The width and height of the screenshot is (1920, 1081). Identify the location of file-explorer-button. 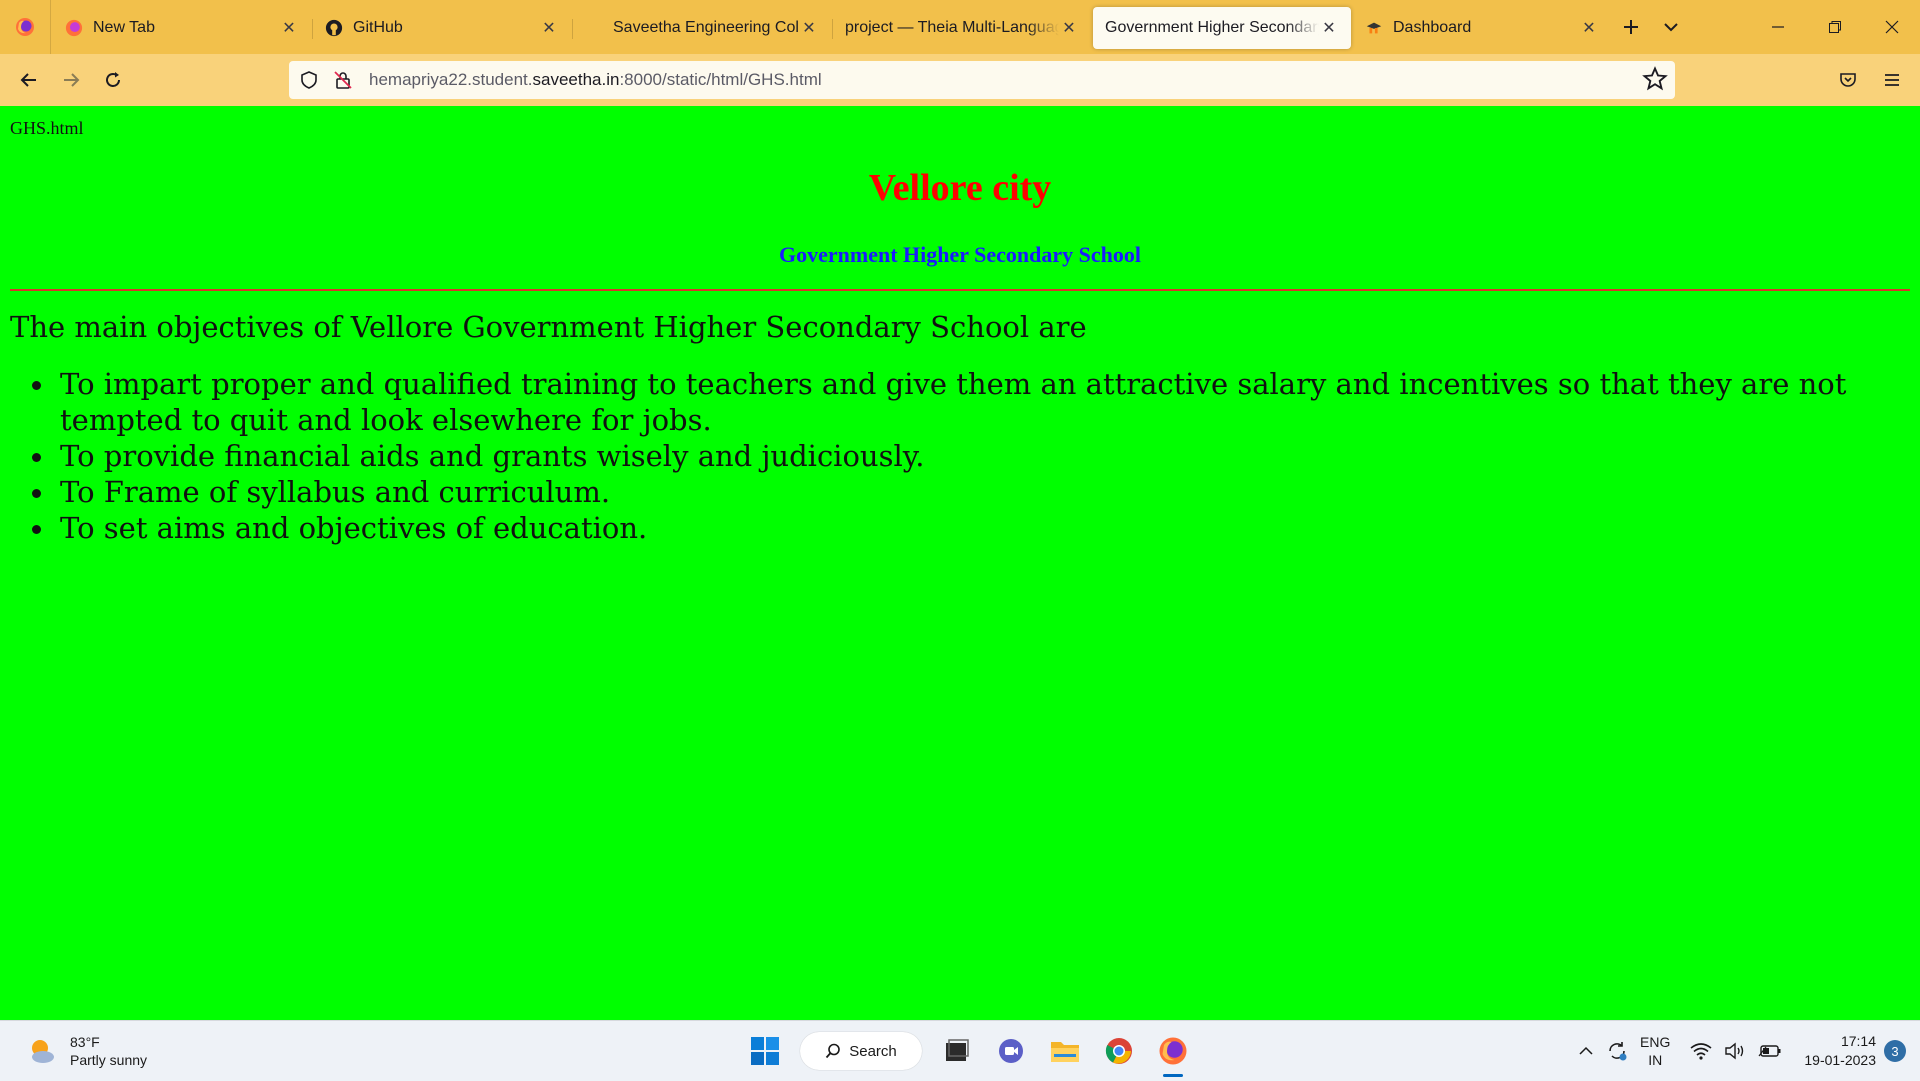
(1065, 1051).